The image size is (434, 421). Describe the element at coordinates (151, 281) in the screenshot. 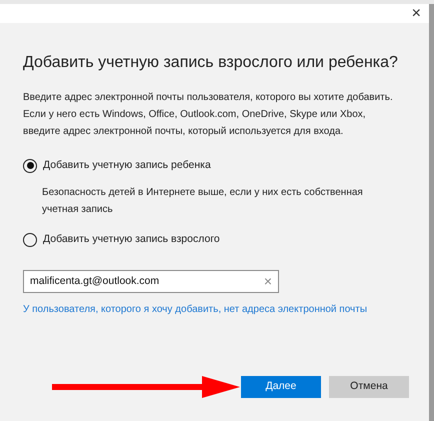

I see `email-field: malificenta.gt@outlook.com ×` at that location.